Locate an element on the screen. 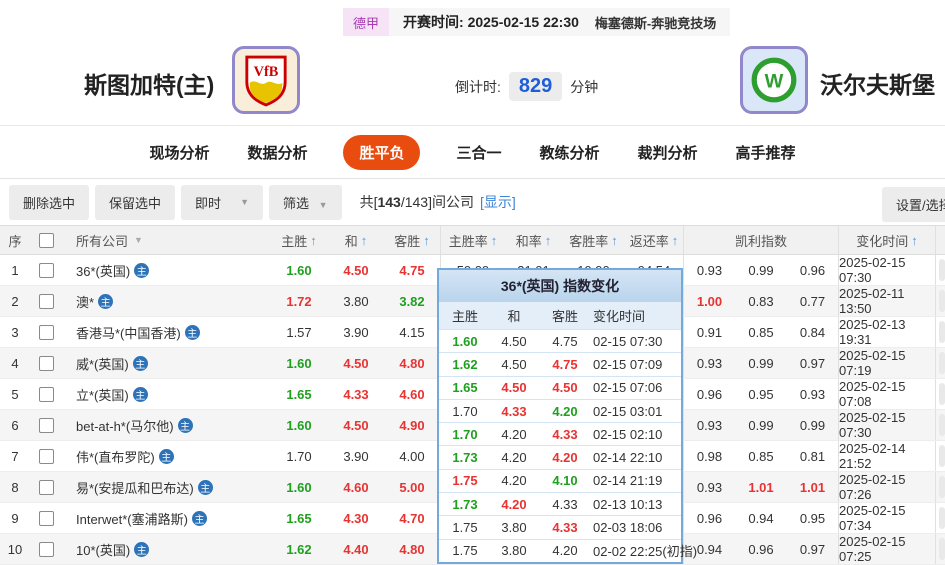 The height and width of the screenshot is (565, 945). change-time: 2025-02-11 13:50 is located at coordinates (886, 301).